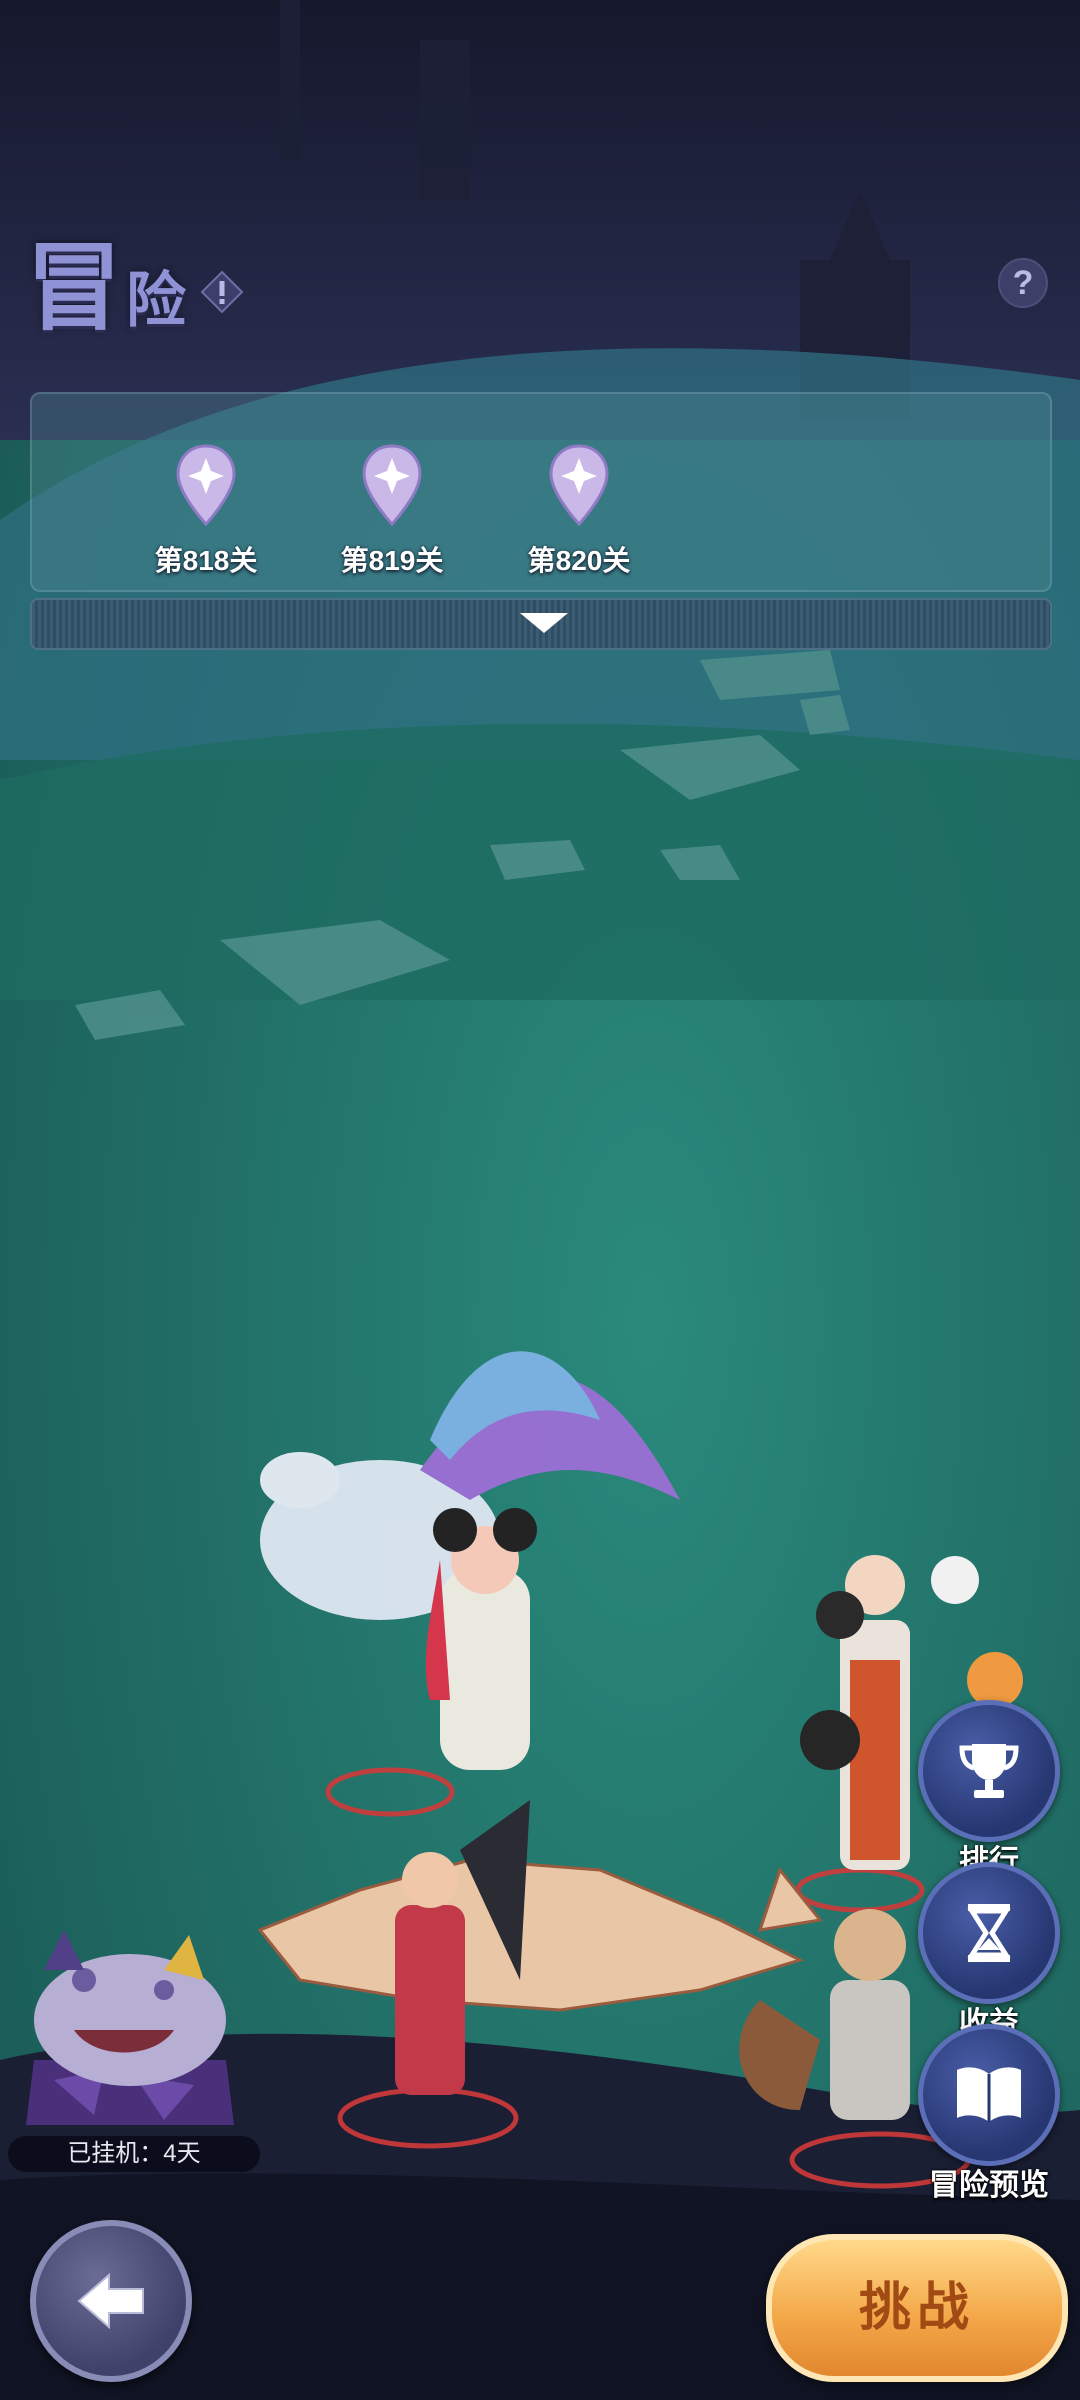 This screenshot has width=1080, height=2400. I want to click on stage-node: 第820关, so click(579, 511).